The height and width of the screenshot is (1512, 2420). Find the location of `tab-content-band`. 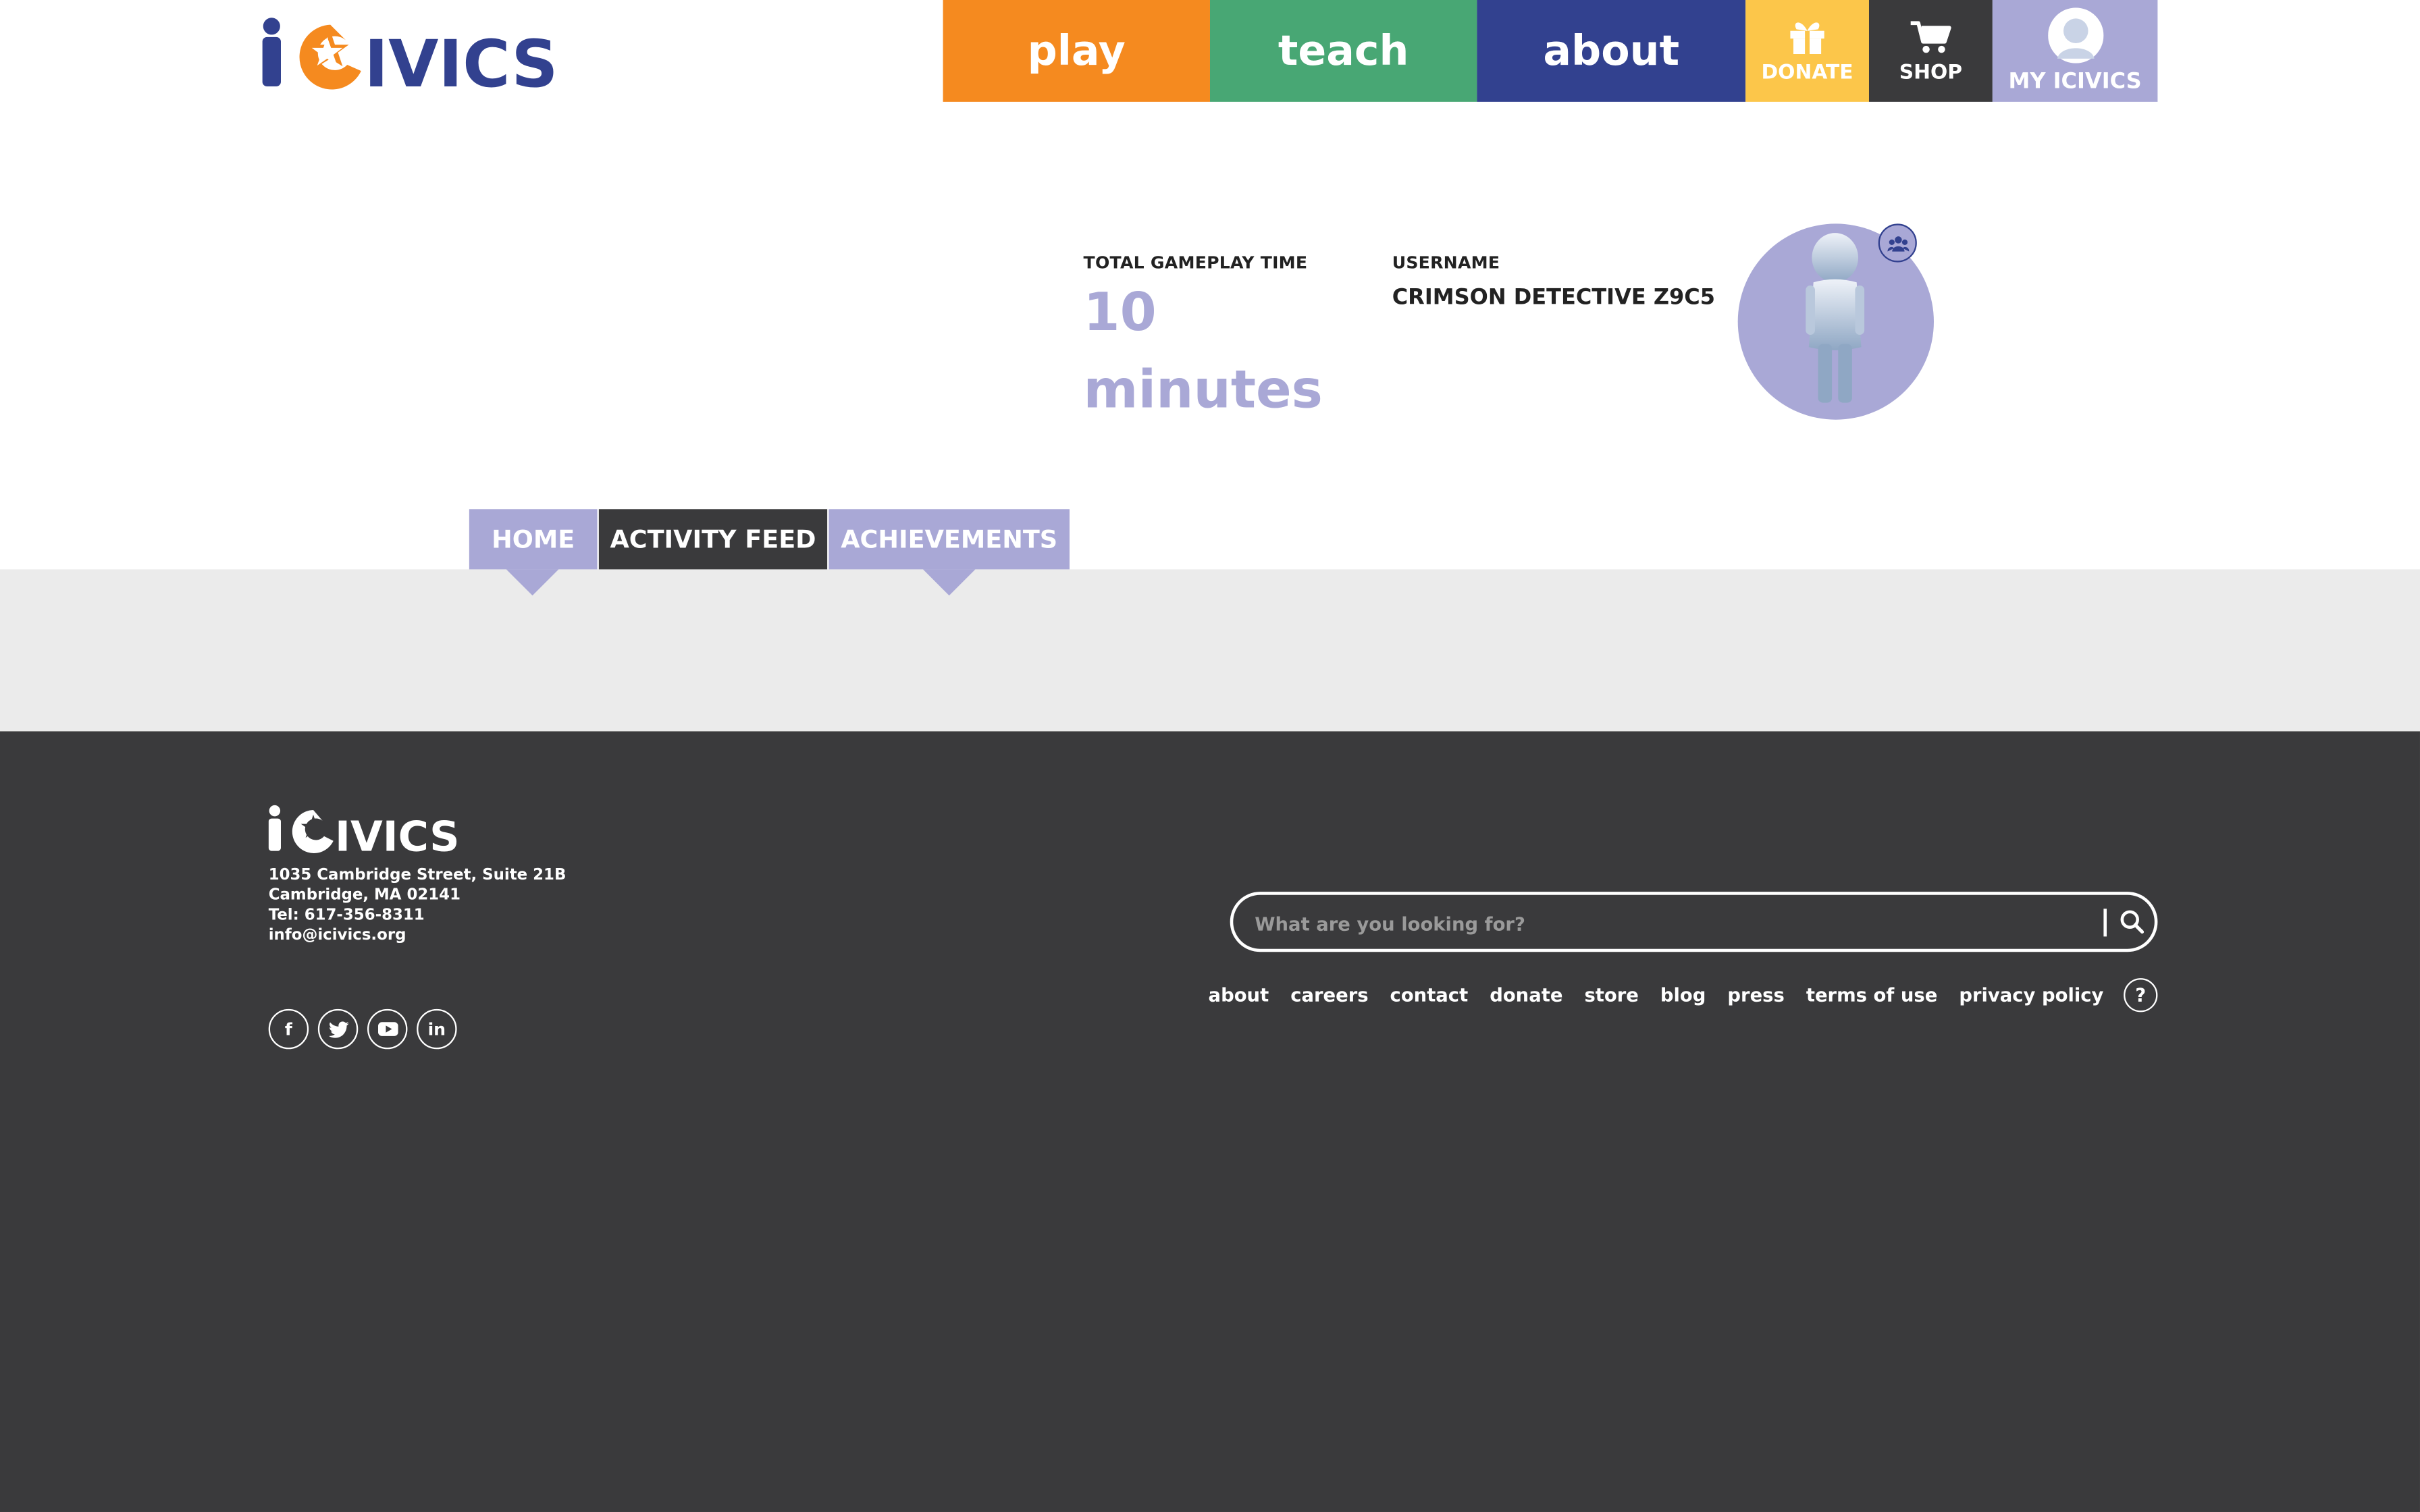

tab-content-band is located at coordinates (1210, 650).